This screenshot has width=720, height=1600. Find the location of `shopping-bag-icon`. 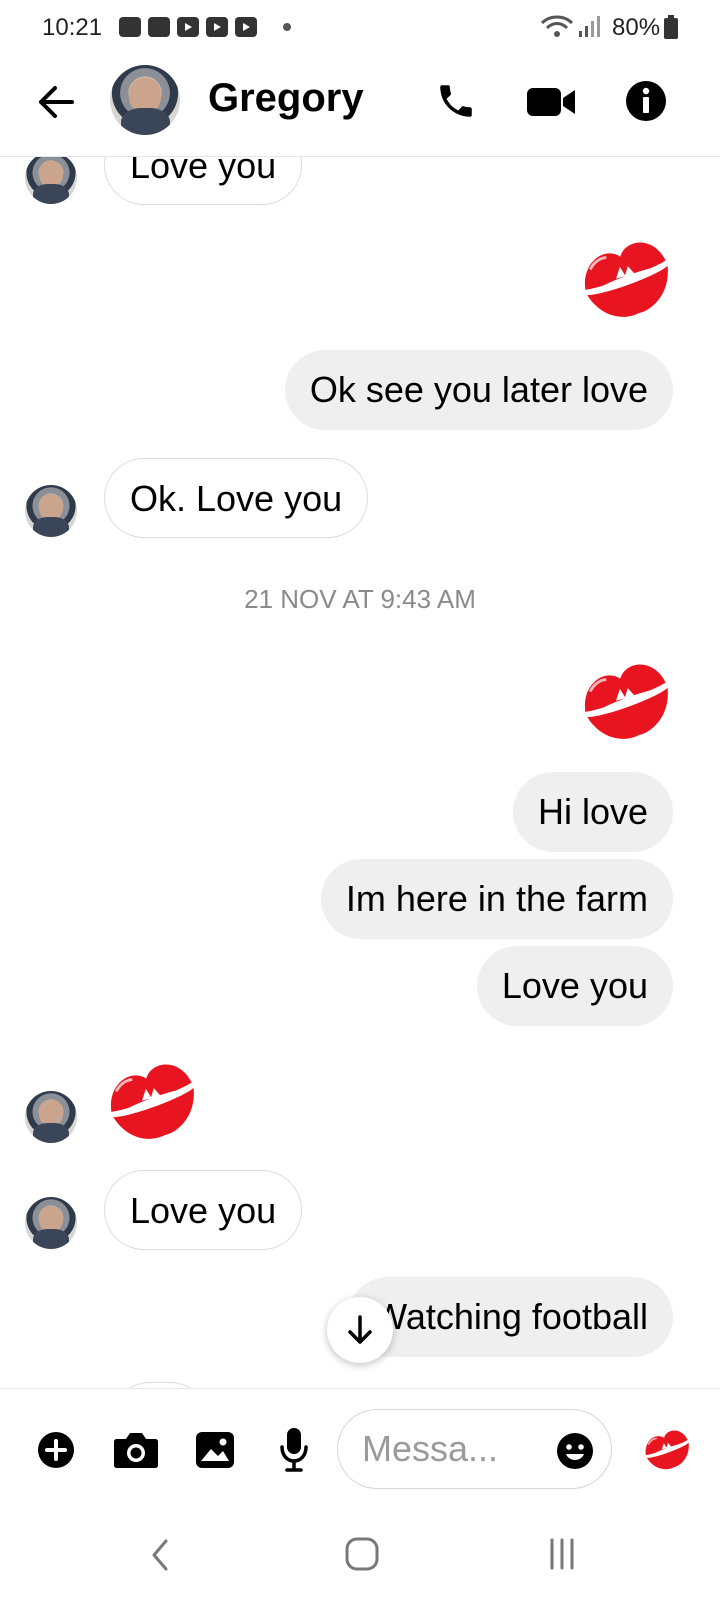

shopping-bag-icon is located at coordinates (130, 27).